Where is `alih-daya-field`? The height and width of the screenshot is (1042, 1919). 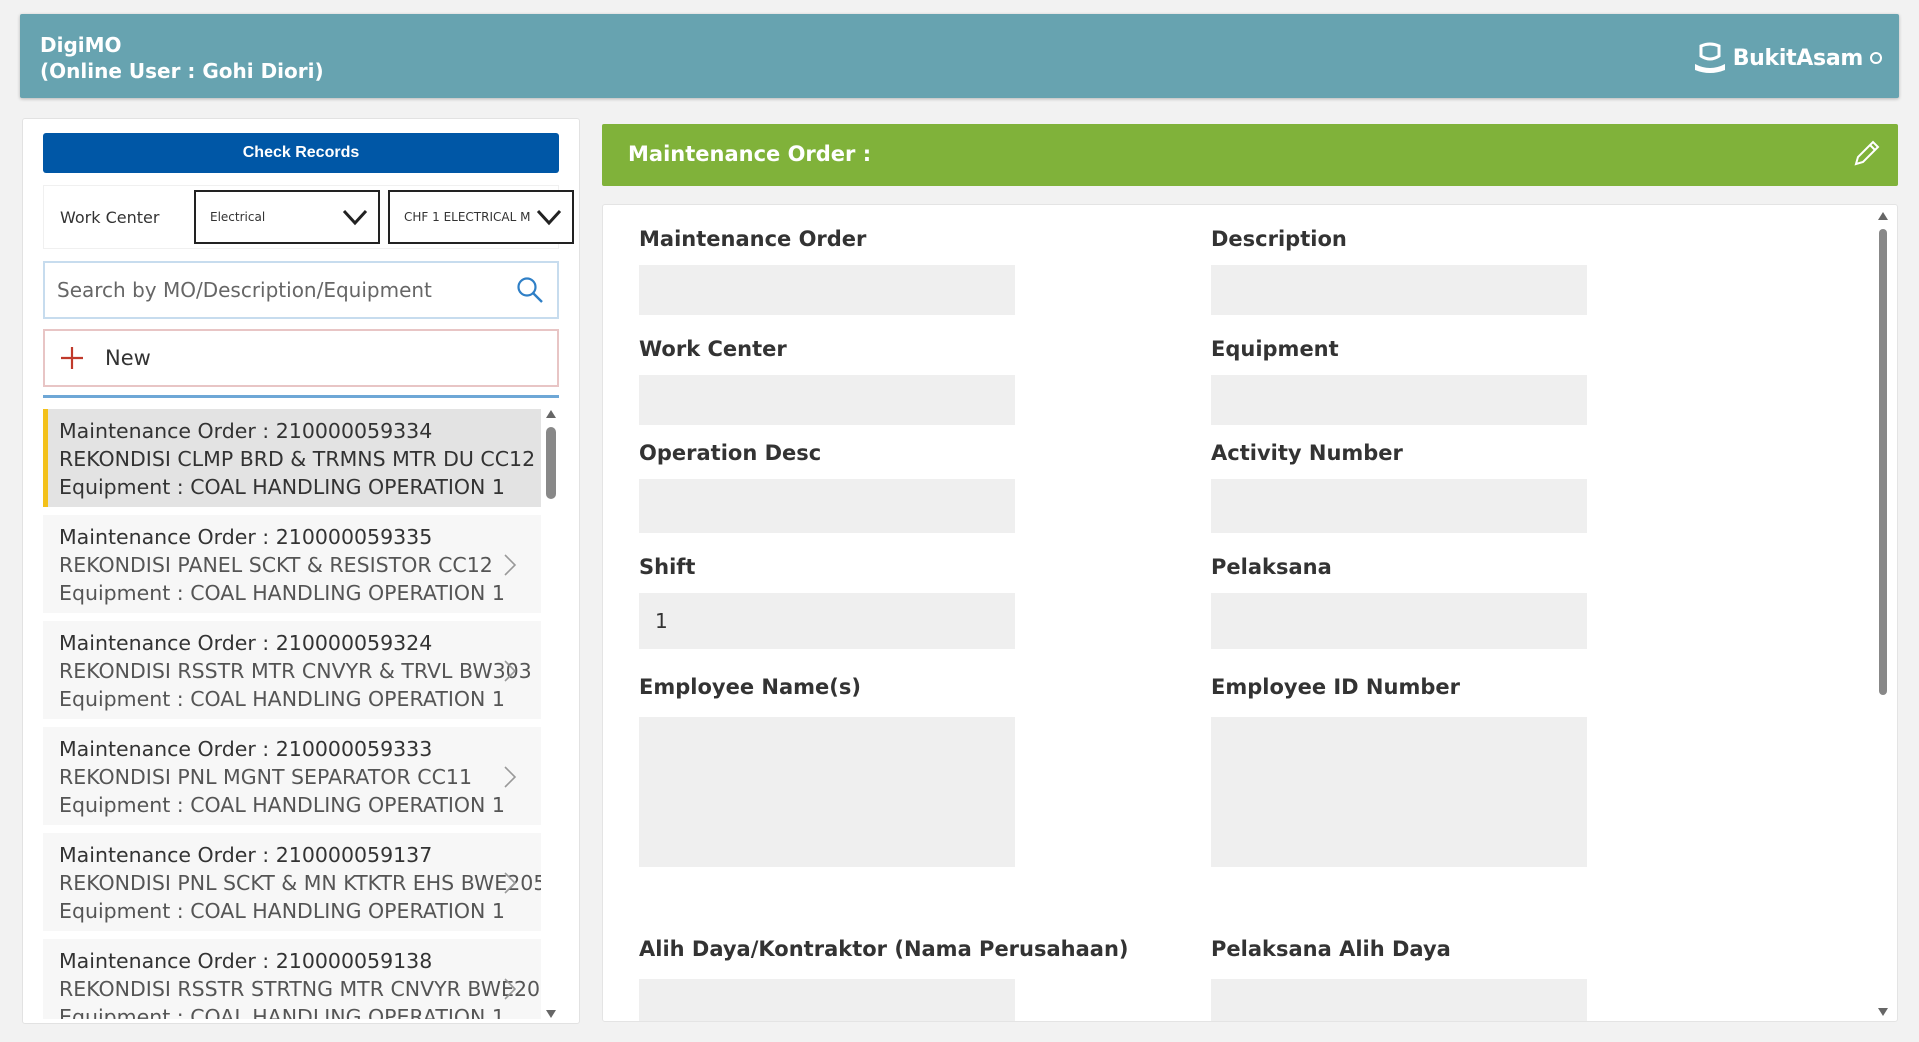
alih-daya-field is located at coordinates (827, 1000).